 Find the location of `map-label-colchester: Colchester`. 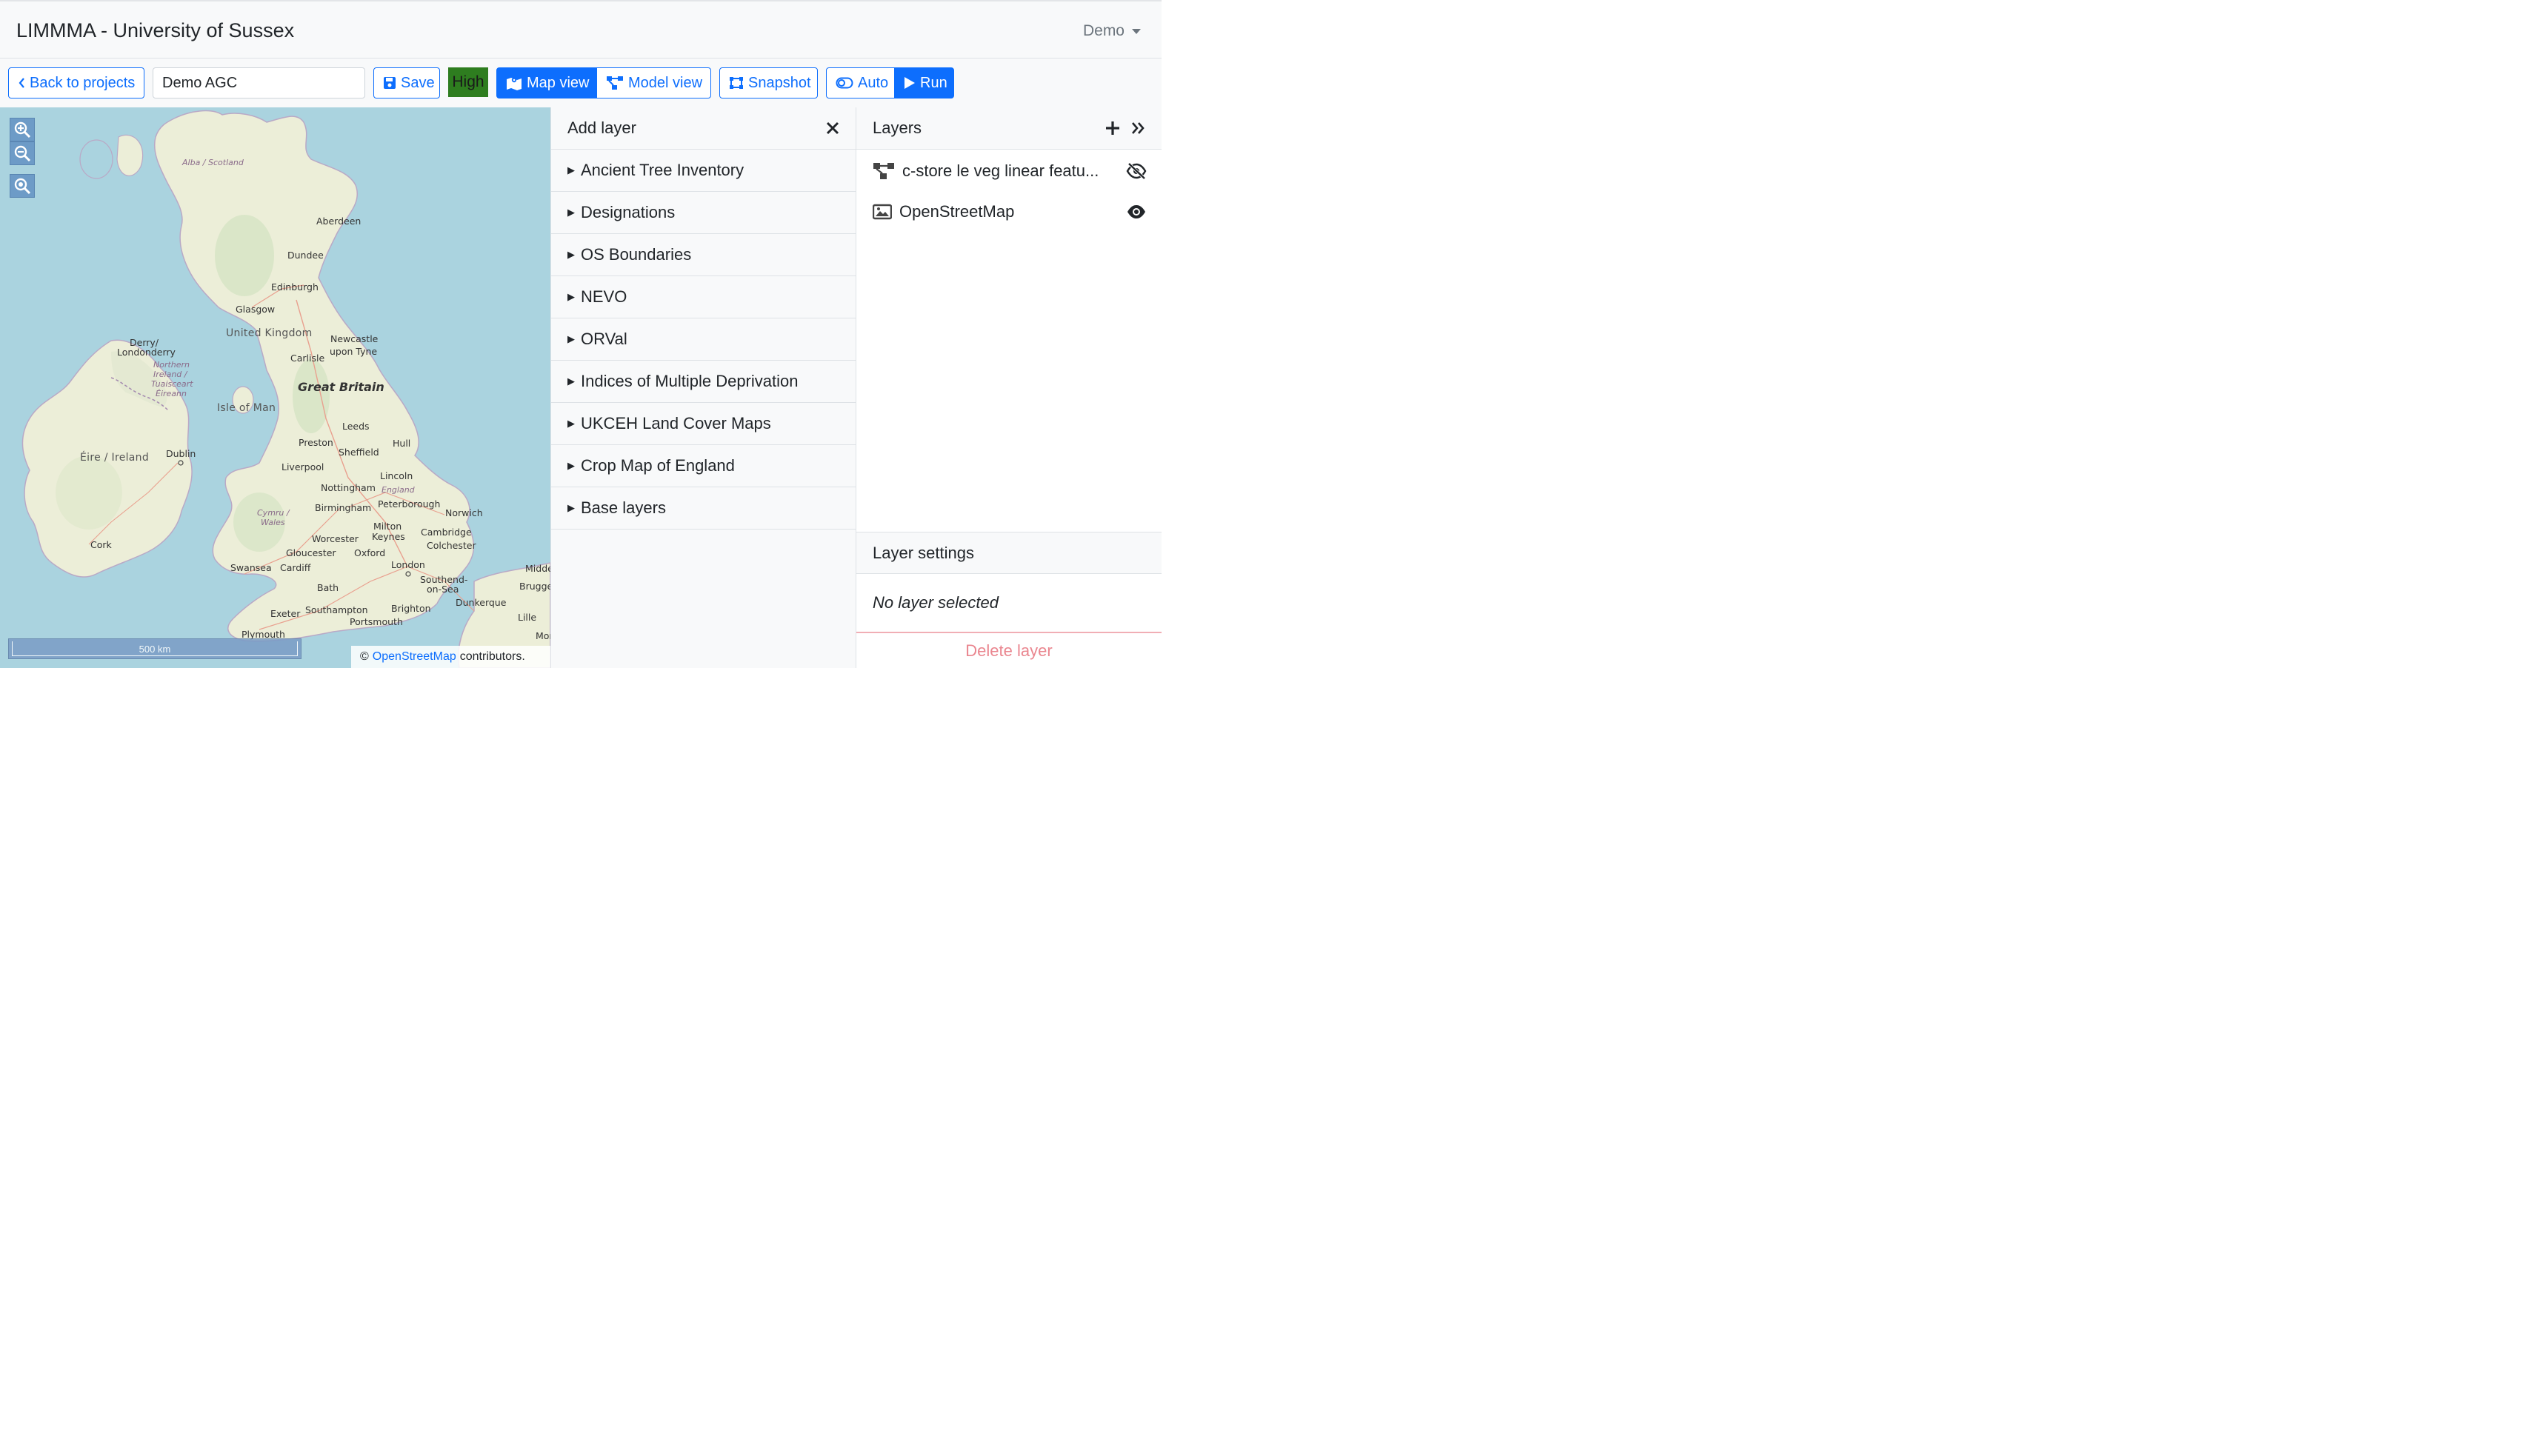

map-label-colchester: Colchester is located at coordinates (451, 545).